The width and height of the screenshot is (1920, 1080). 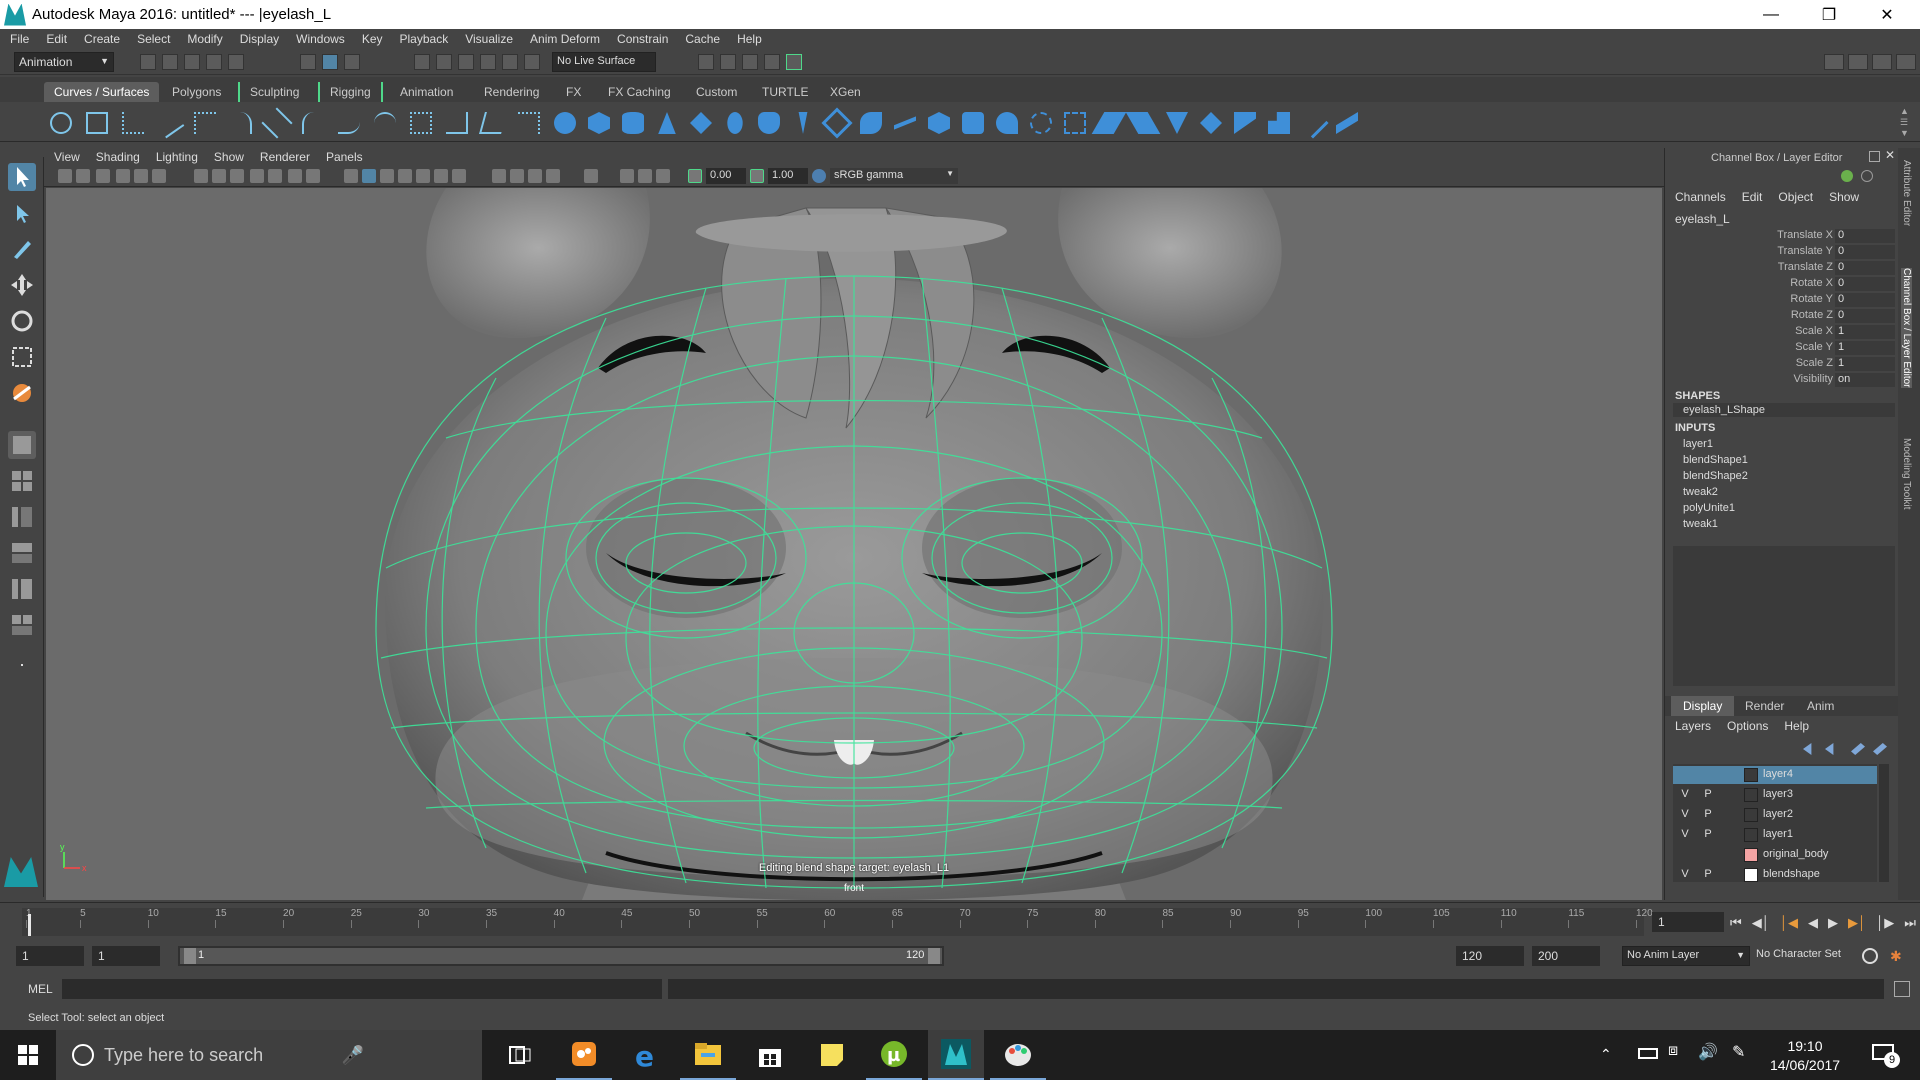 What do you see at coordinates (1782, 364) in the screenshot?
I see `attr-scale-z: Scale Z1` at bounding box center [1782, 364].